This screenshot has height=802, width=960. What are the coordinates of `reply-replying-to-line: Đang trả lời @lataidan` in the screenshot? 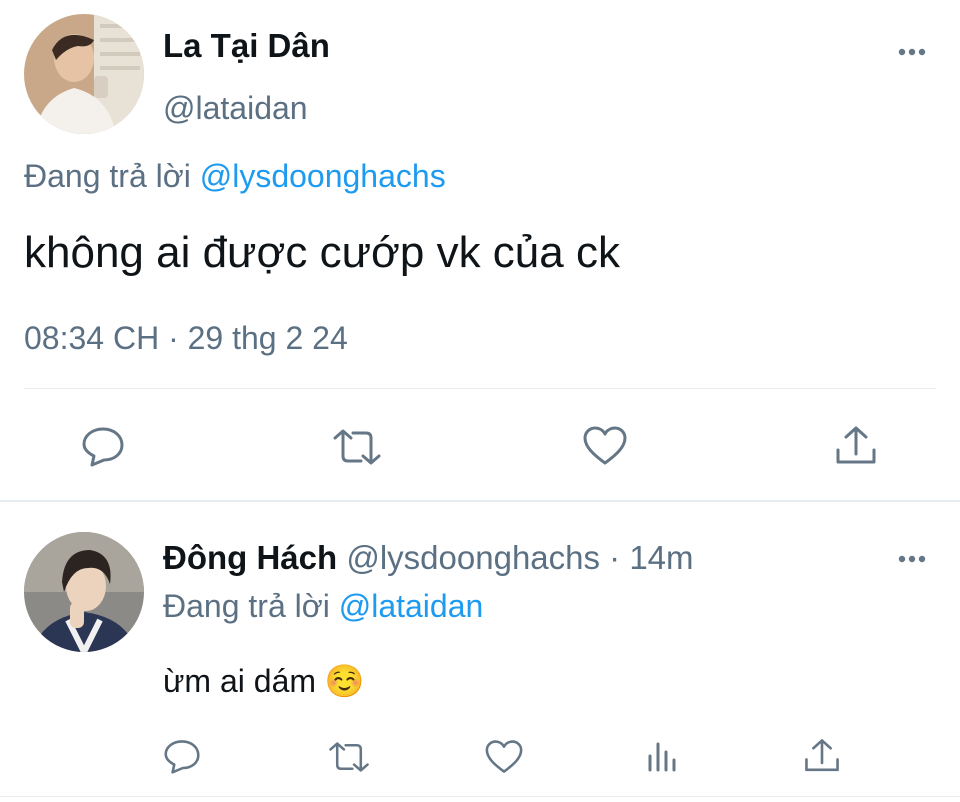 It's located at (323, 606).